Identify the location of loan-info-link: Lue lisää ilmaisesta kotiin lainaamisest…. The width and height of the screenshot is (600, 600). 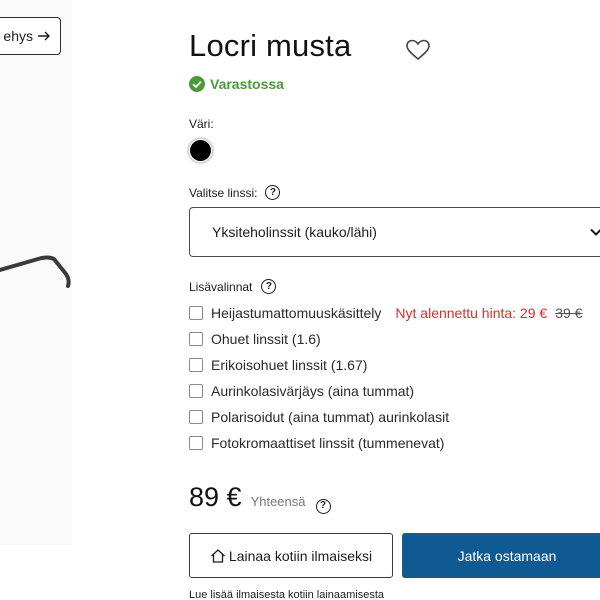
(286, 594).